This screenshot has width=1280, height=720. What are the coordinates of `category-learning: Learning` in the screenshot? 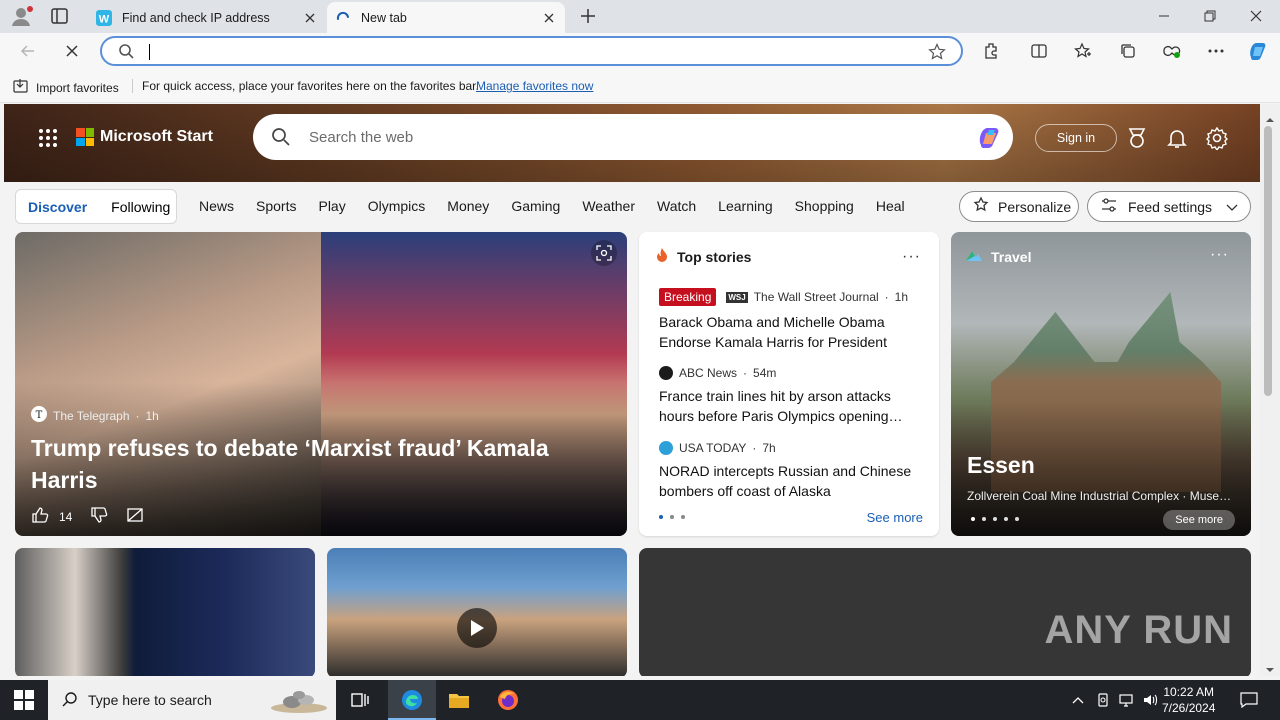 It's located at (745, 206).